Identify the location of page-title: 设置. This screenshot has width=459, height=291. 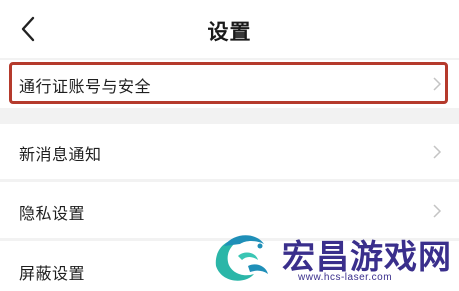
(229, 32).